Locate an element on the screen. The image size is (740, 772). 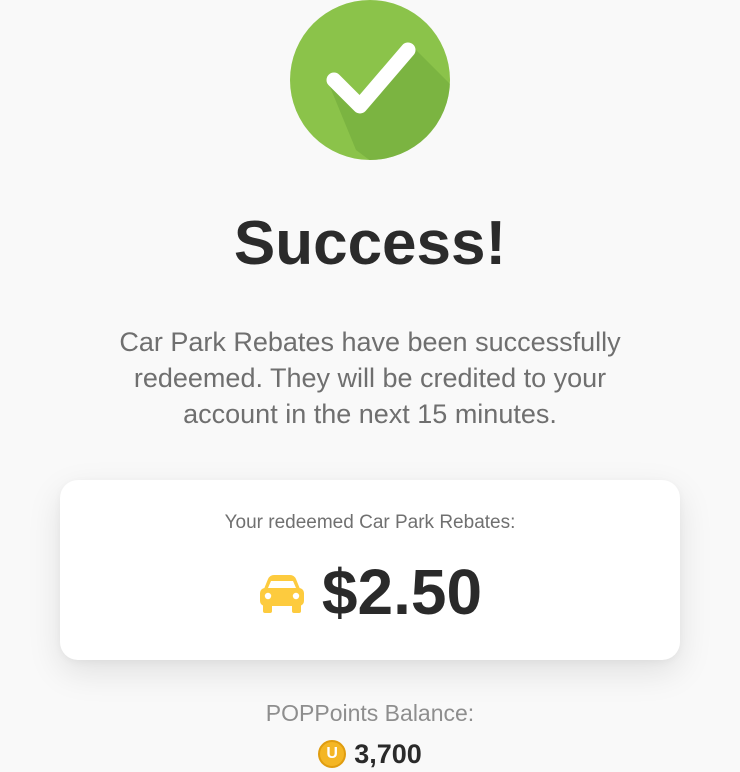
balance-row: U 3,700 is located at coordinates (370, 754).